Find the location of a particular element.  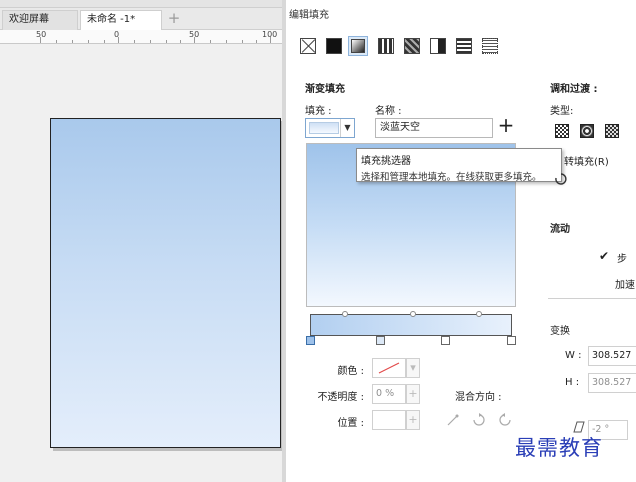

fill-picker-dropdown: ▼ is located at coordinates (330, 128).